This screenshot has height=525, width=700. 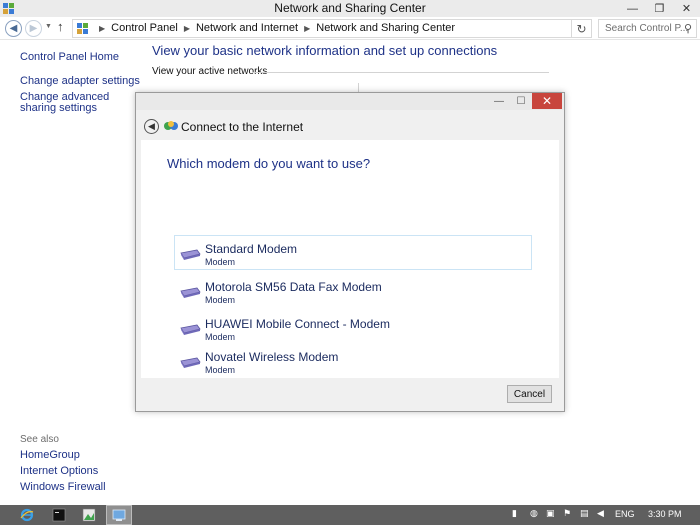 I want to click on see-also-label: See also, so click(x=39, y=439).